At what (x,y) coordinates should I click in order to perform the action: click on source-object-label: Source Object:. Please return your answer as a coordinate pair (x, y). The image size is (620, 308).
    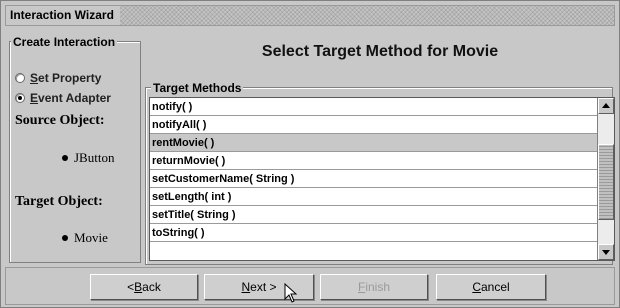
    Looking at the image, I should click on (60, 120).